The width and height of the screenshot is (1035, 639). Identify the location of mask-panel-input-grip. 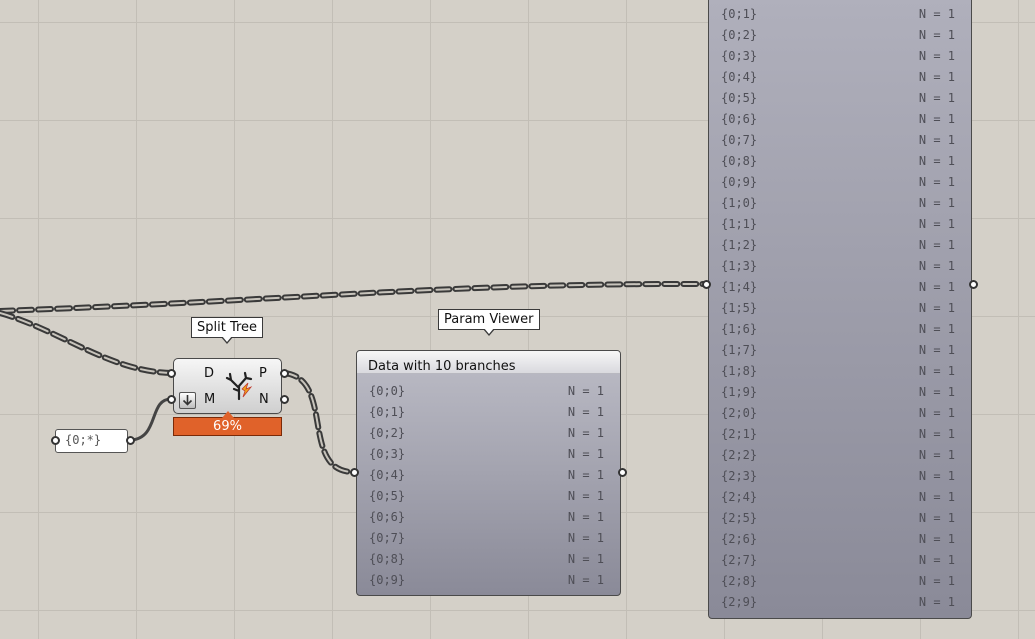
(55, 440).